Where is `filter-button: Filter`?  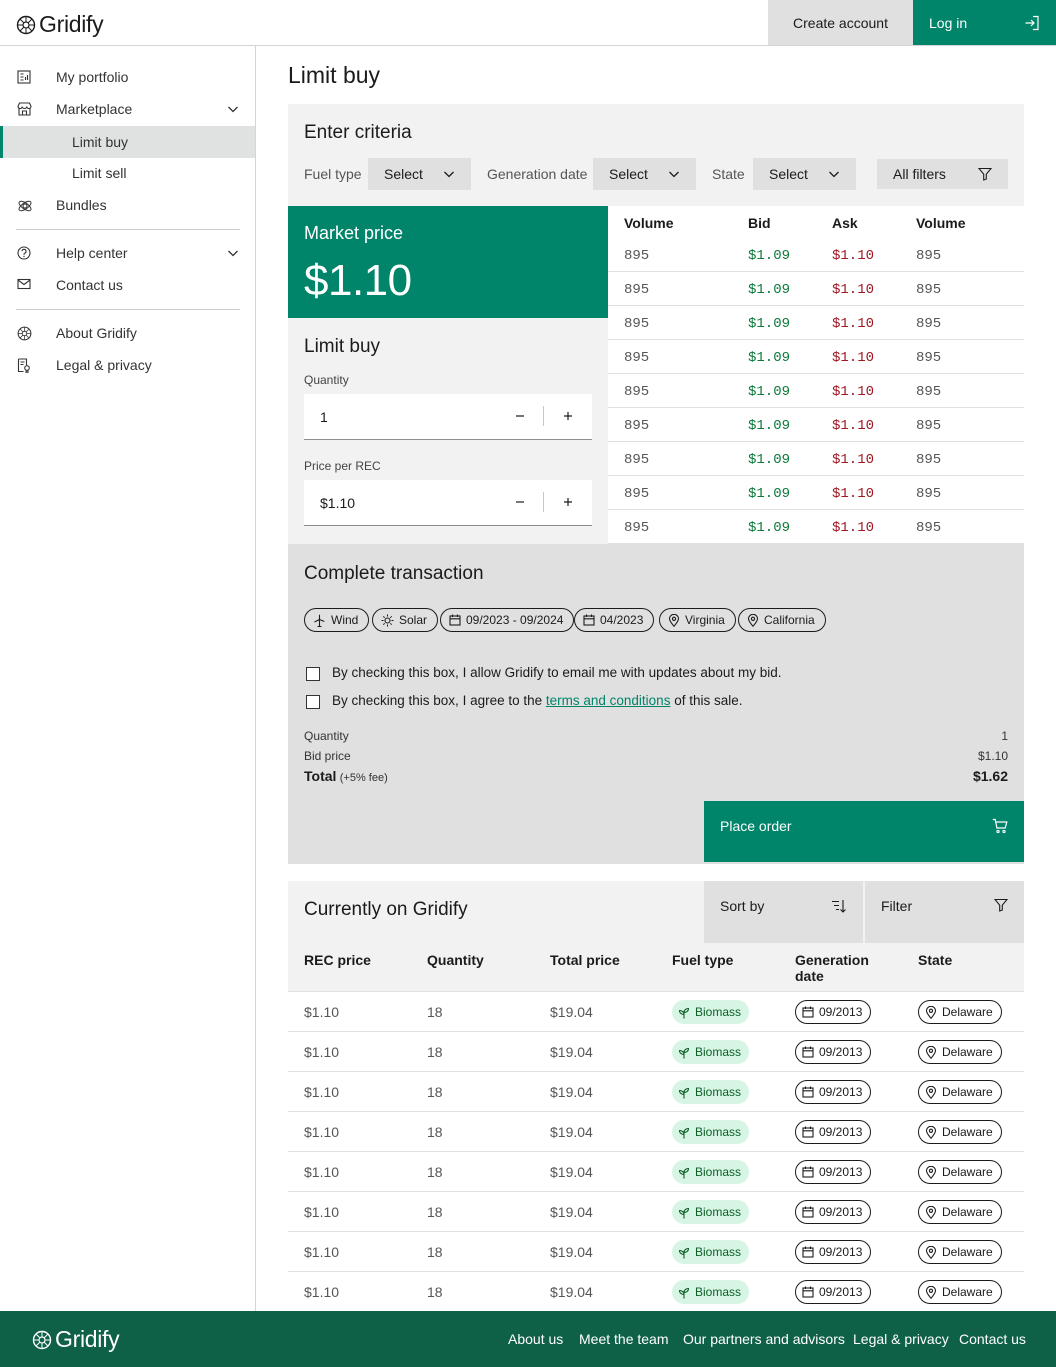
filter-button: Filter is located at coordinates (944, 912).